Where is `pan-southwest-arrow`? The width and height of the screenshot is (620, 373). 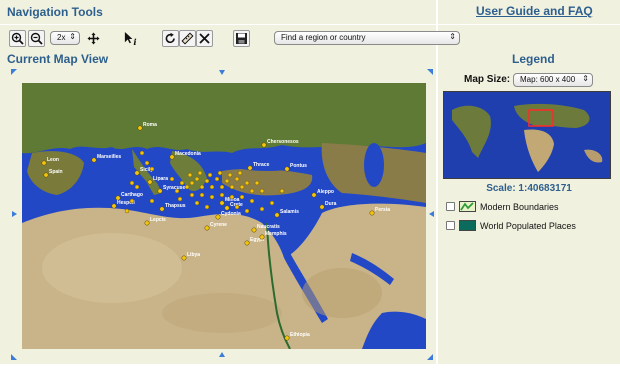 pan-southwest-arrow is located at coordinates (14, 357).